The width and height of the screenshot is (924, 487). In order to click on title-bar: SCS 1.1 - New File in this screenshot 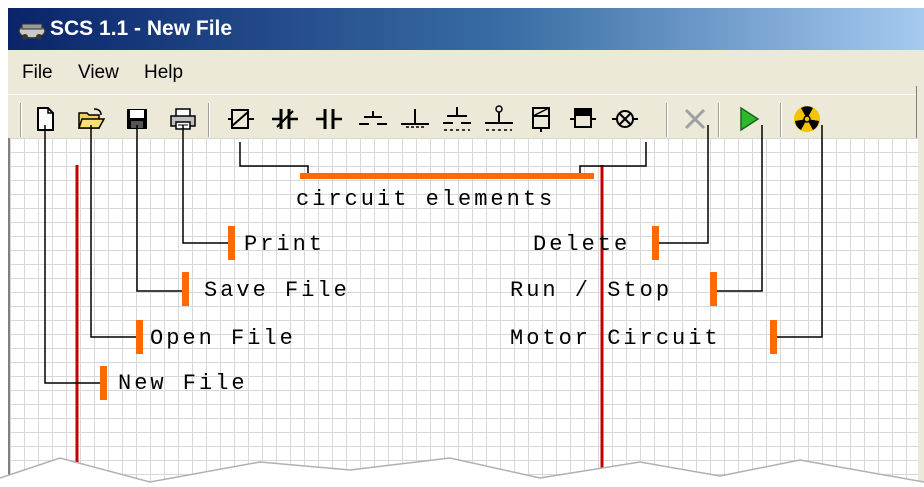, I will do `click(466, 29)`.